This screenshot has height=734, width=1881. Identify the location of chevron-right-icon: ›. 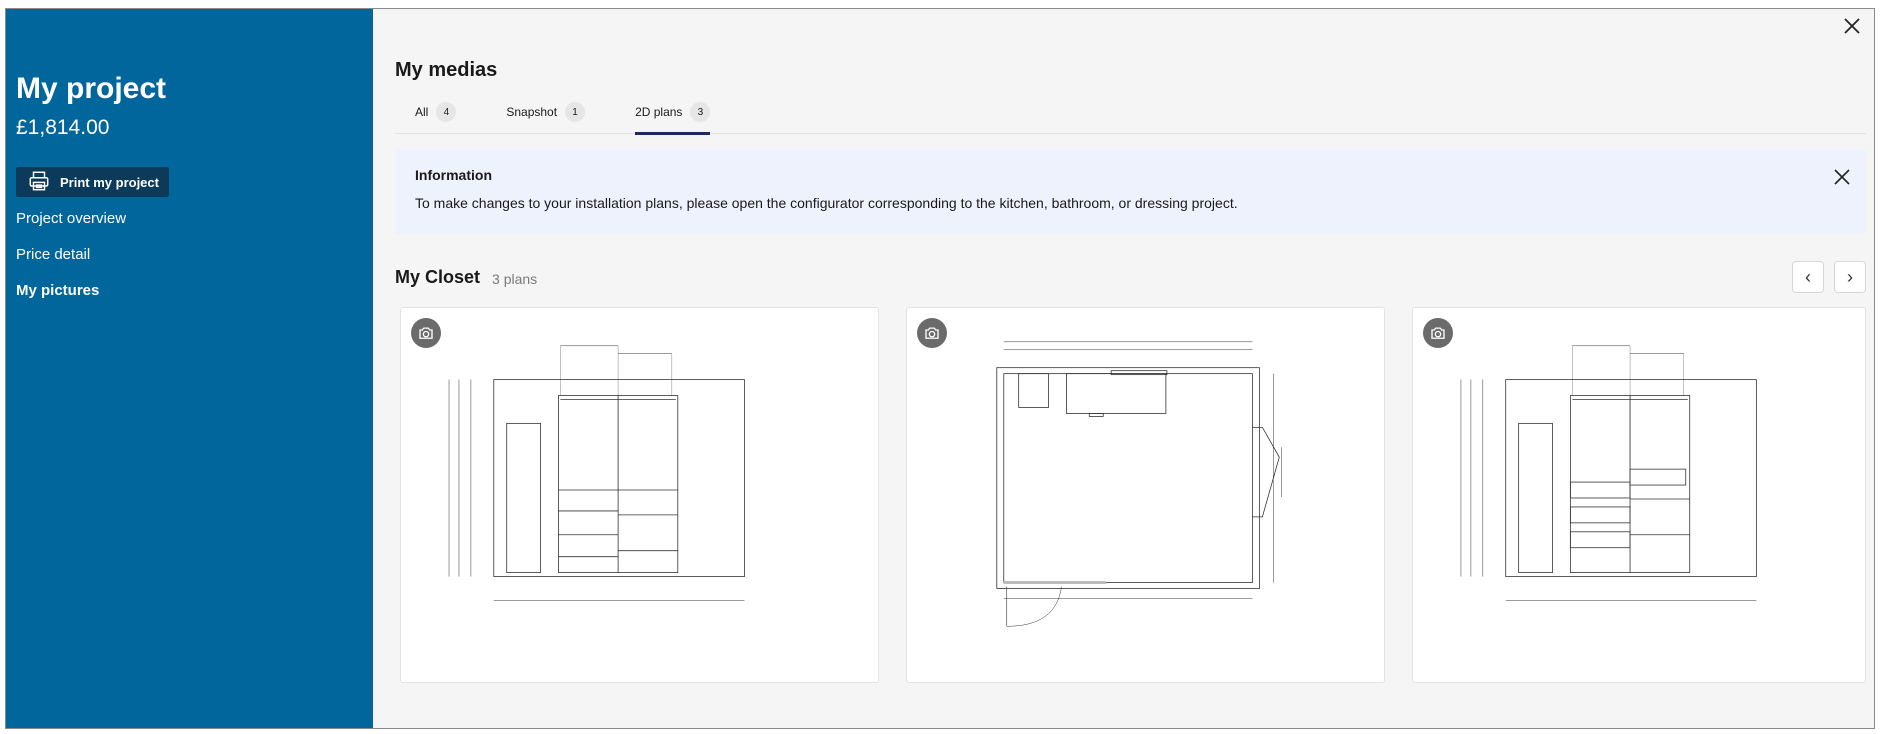
(1850, 277).